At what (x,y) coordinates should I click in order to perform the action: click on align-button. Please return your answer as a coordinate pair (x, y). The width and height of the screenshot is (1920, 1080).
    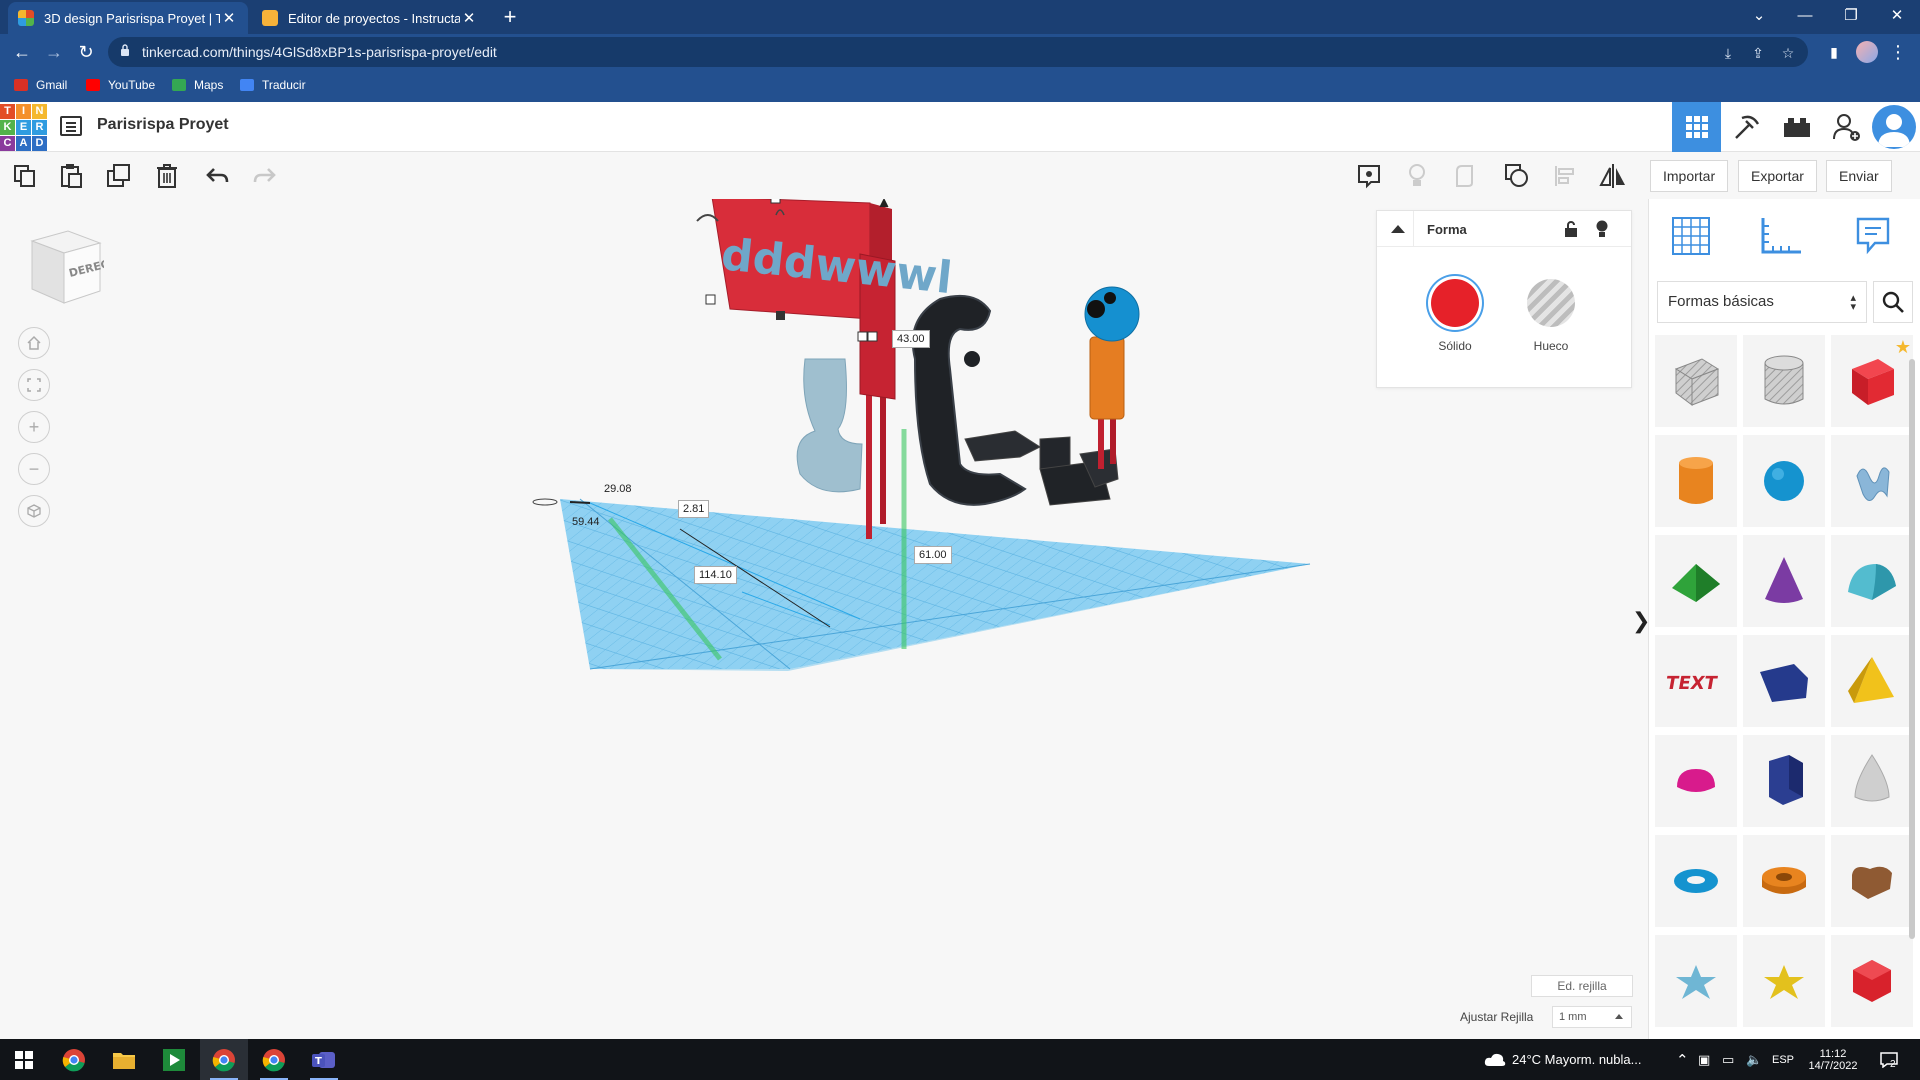
    Looking at the image, I should click on (1565, 176).